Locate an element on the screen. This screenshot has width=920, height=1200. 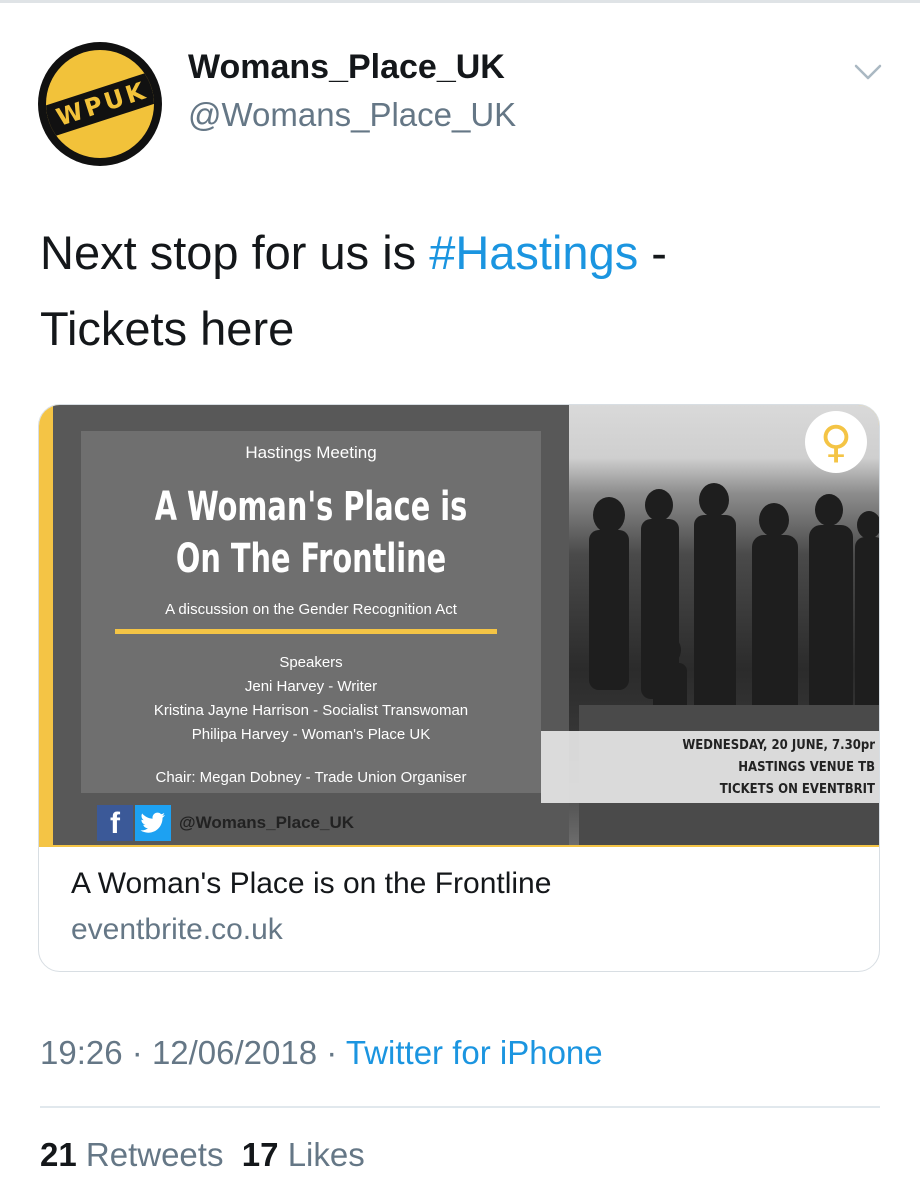
top-divider is located at coordinates (460, 1).